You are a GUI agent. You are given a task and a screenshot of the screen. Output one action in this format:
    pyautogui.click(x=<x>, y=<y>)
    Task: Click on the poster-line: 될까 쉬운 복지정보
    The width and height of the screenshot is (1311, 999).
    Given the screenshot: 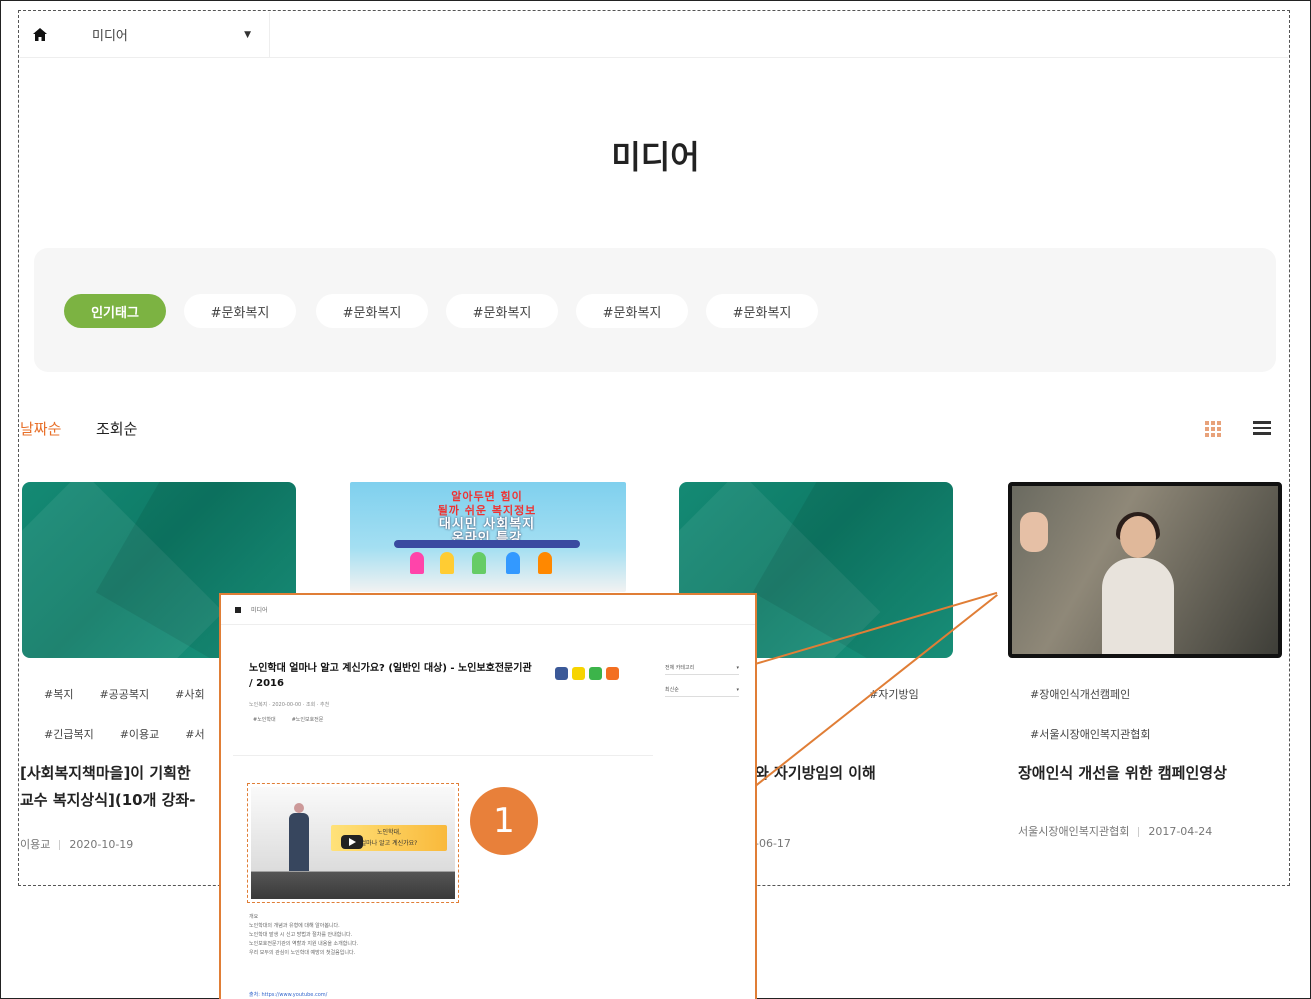 What is the action you would take?
    pyautogui.click(x=487, y=510)
    